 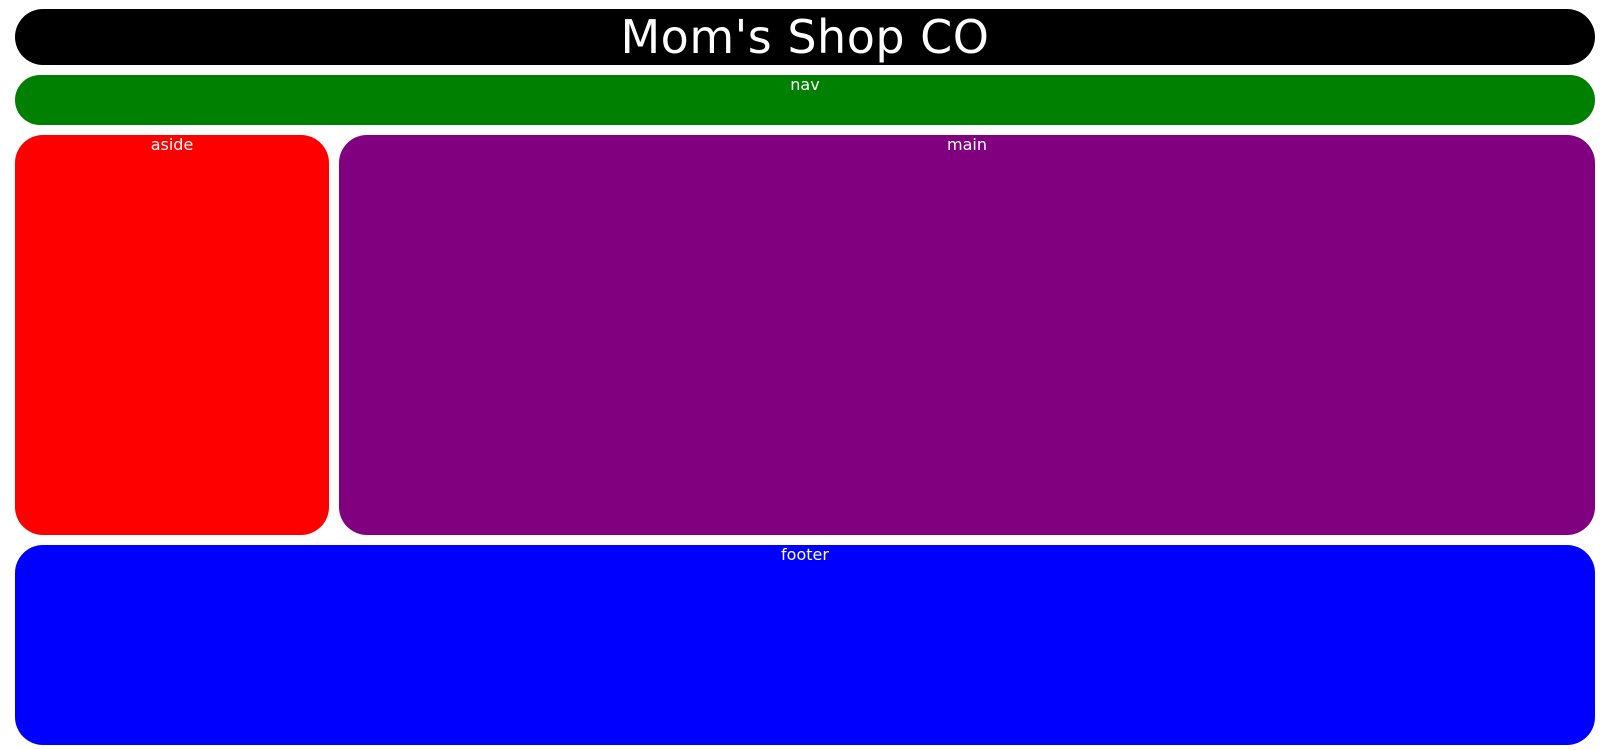 I want to click on site-title: Mom's Shop CO, so click(x=805, y=37).